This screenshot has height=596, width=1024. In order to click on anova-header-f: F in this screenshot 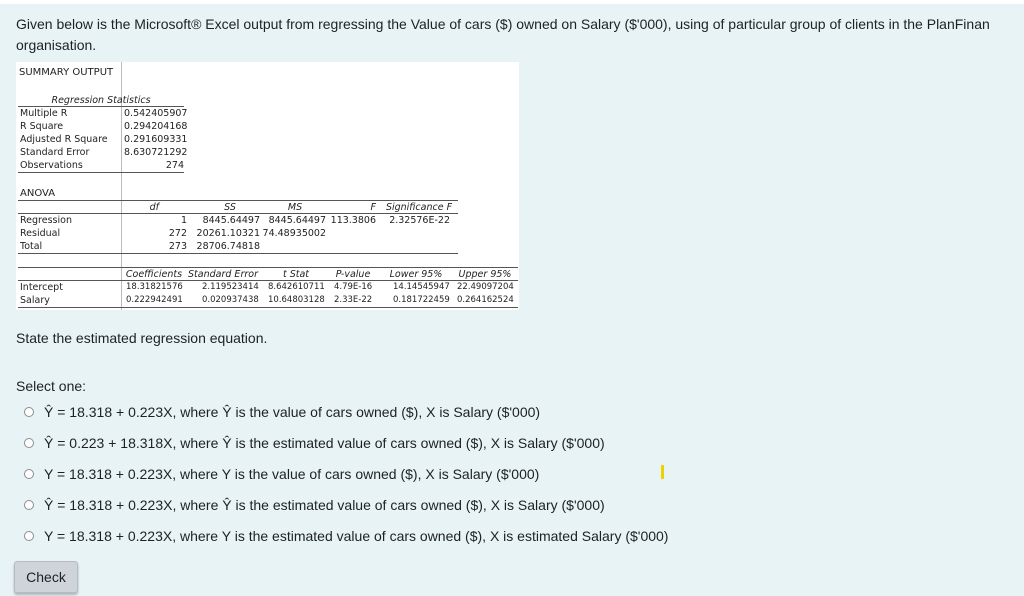, I will do `click(373, 207)`.